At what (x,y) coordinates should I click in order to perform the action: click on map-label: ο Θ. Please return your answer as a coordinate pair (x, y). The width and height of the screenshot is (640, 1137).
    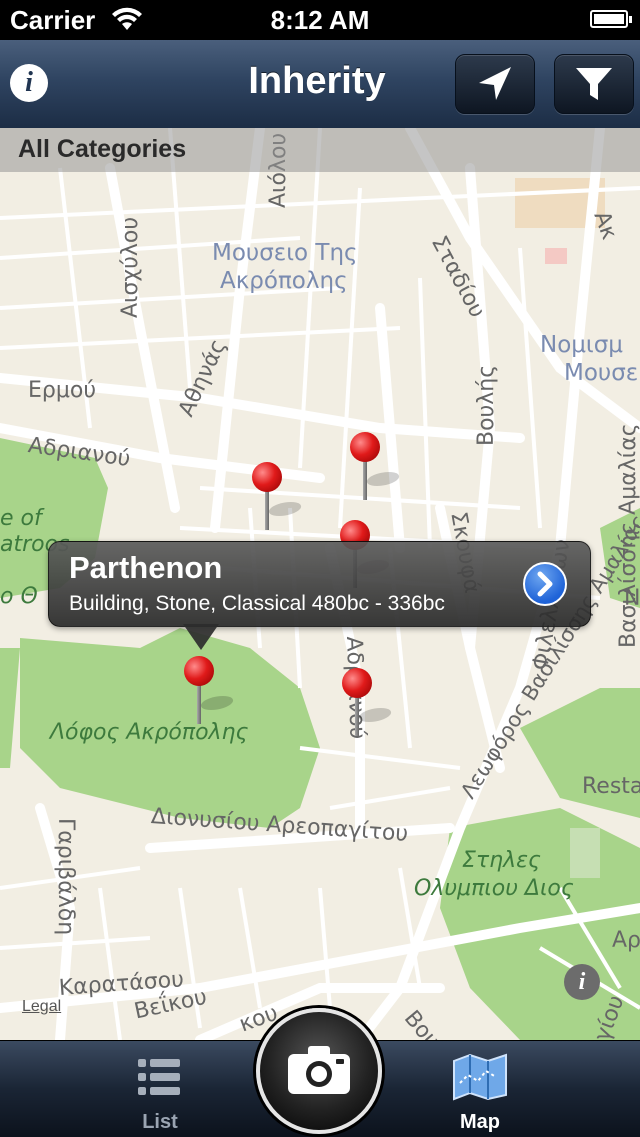
    Looking at the image, I should click on (19, 596).